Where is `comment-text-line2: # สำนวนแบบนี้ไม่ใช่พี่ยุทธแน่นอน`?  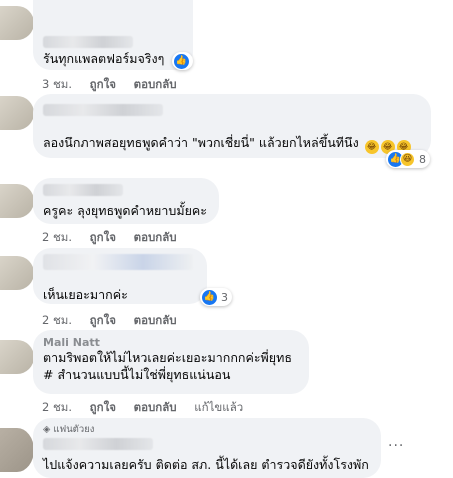 comment-text-line2: # สำนวนแบบนี้ไม่ใช่พี่ยุทธแน่นอน is located at coordinates (137, 374).